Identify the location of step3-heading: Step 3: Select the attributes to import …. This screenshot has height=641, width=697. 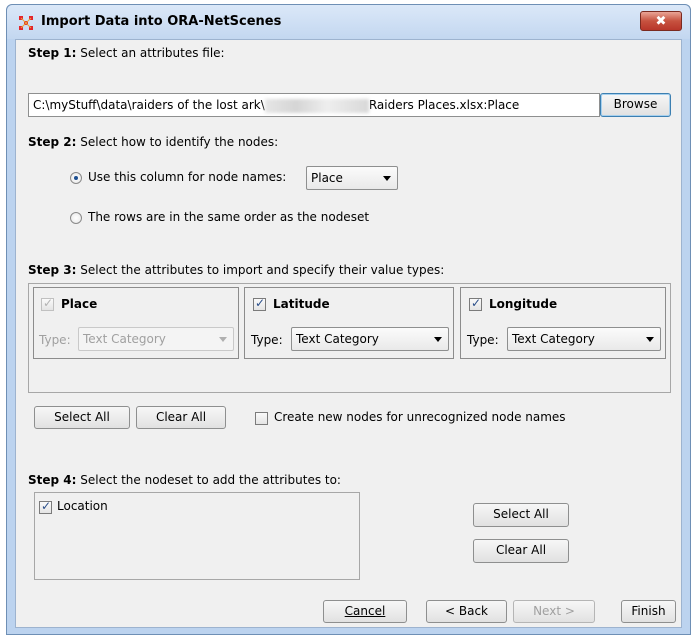
(236, 270).